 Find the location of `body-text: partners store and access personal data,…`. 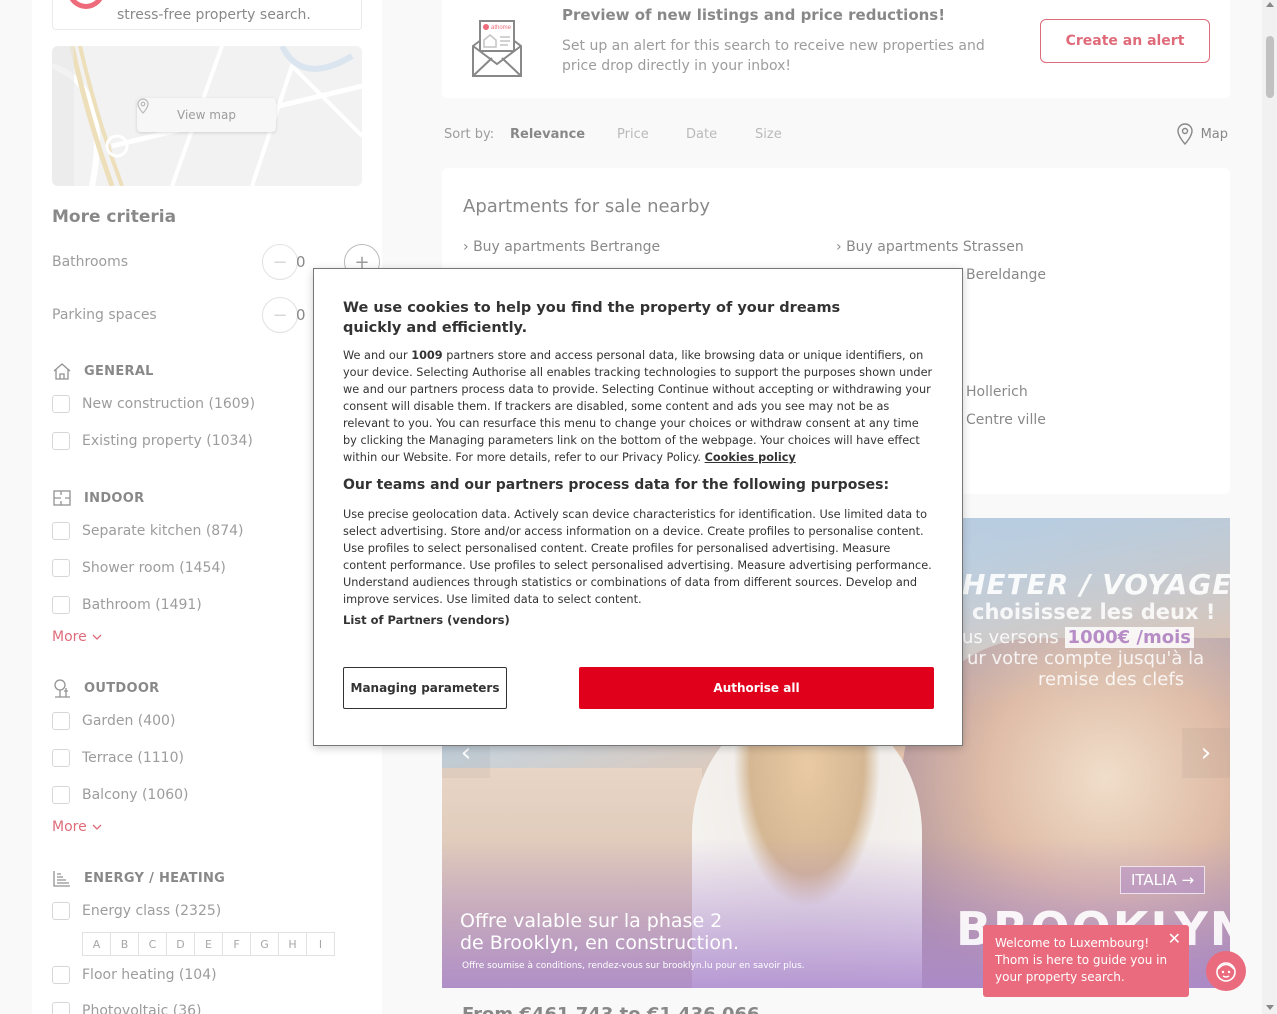

body-text: partners store and access personal data,… is located at coordinates (638, 406).